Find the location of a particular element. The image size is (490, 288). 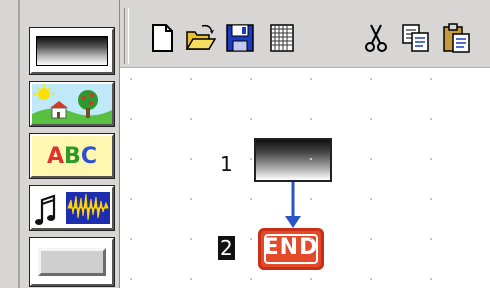

picture-tool is located at coordinates (72, 104).